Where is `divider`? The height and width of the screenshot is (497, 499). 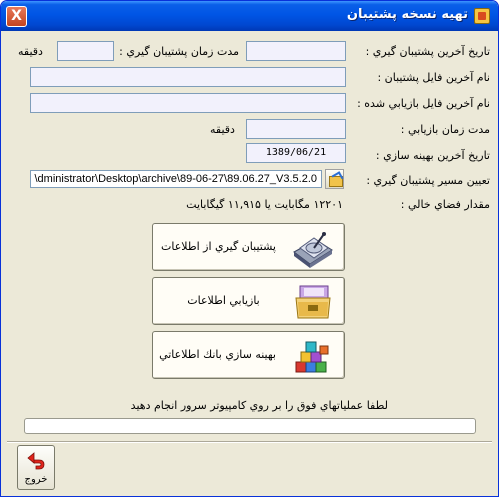
divider is located at coordinates (249, 442).